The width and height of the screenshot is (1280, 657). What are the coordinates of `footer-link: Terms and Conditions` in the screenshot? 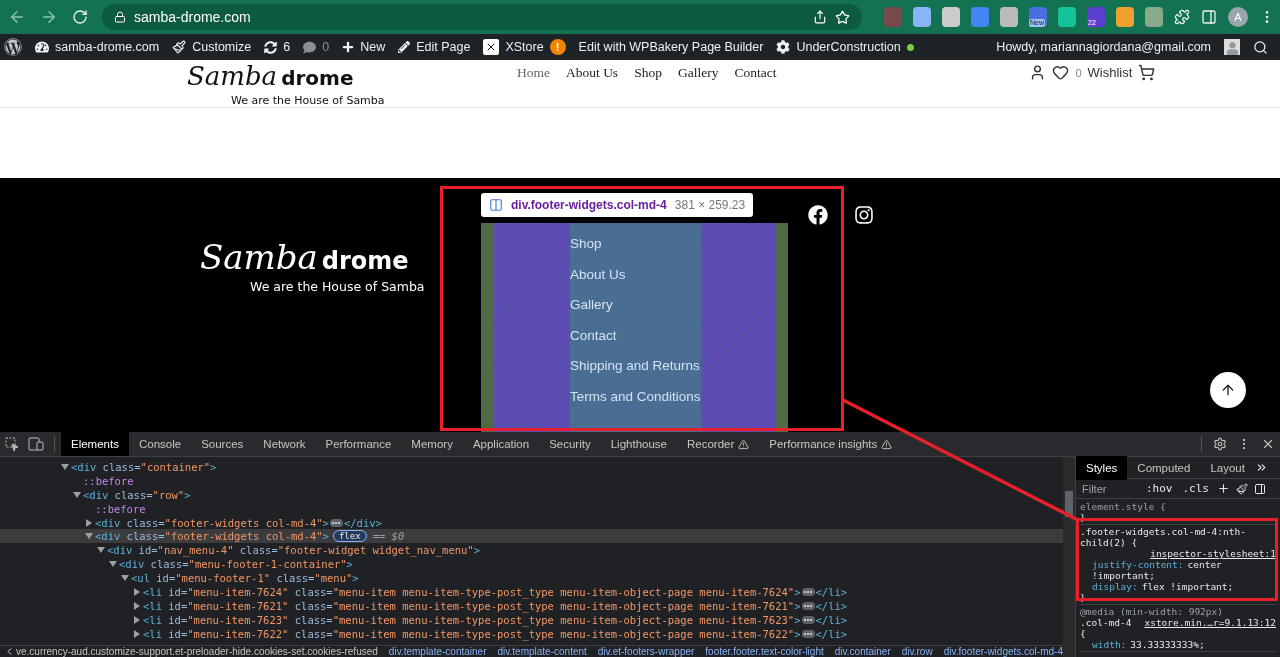 It's located at (635, 396).